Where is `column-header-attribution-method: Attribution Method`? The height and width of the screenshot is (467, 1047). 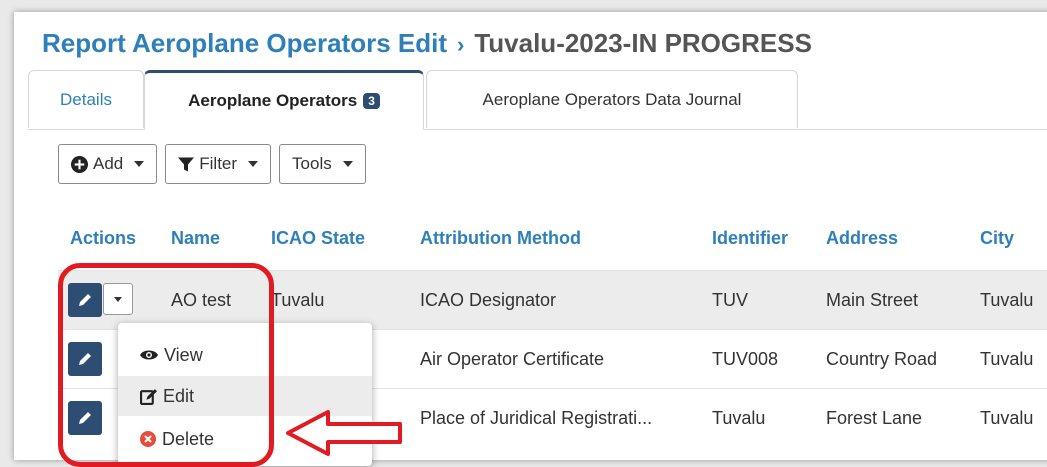
column-header-attribution-method: Attribution Method is located at coordinates (500, 238).